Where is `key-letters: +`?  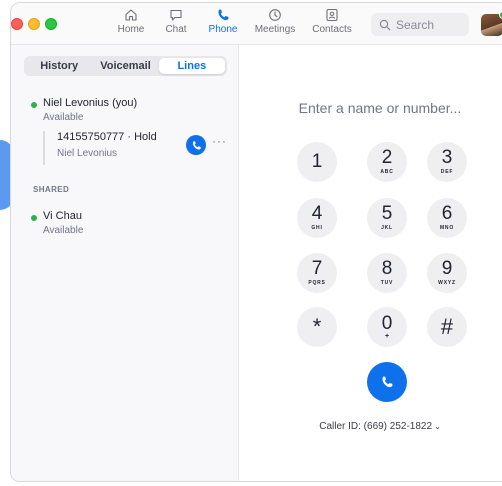 key-letters: + is located at coordinates (387, 336).